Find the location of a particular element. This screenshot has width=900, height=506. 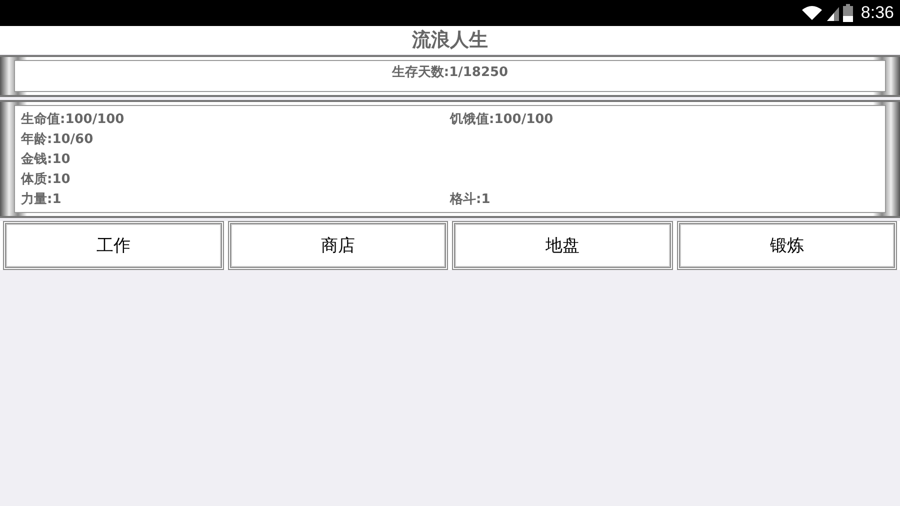

battery-icon is located at coordinates (847, 13).